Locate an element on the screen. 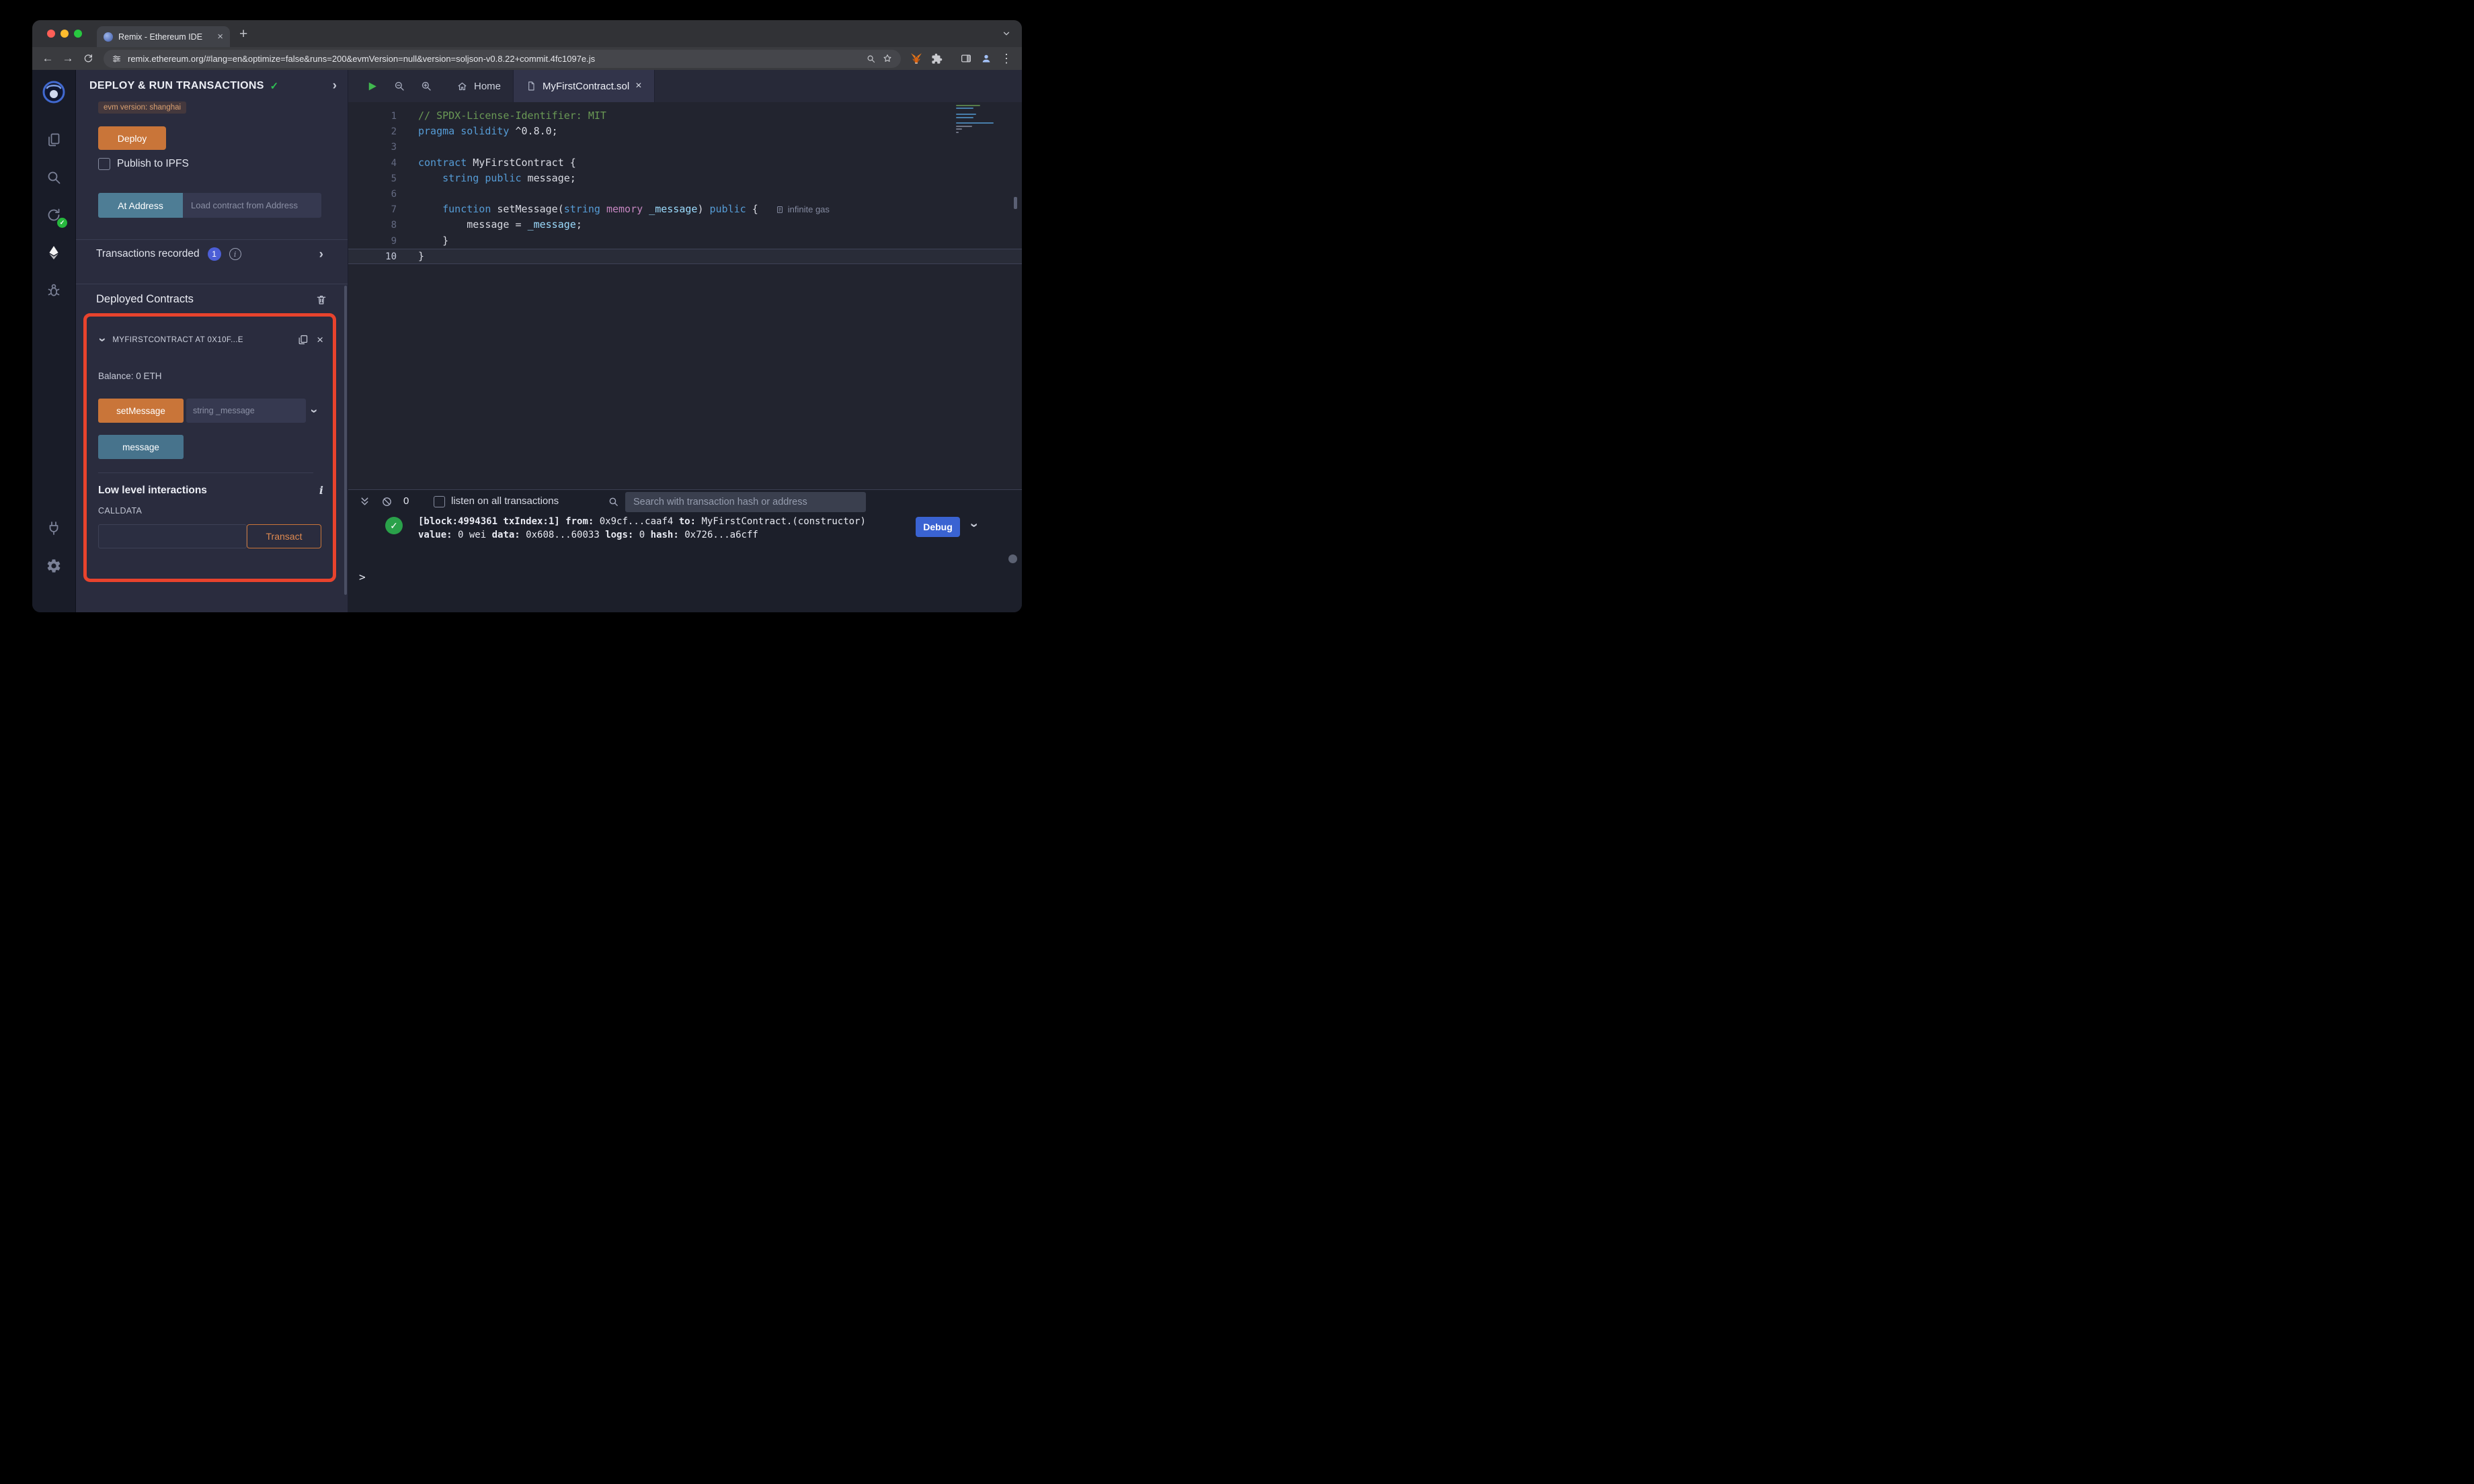  window-zoom-button is located at coordinates (78, 34).